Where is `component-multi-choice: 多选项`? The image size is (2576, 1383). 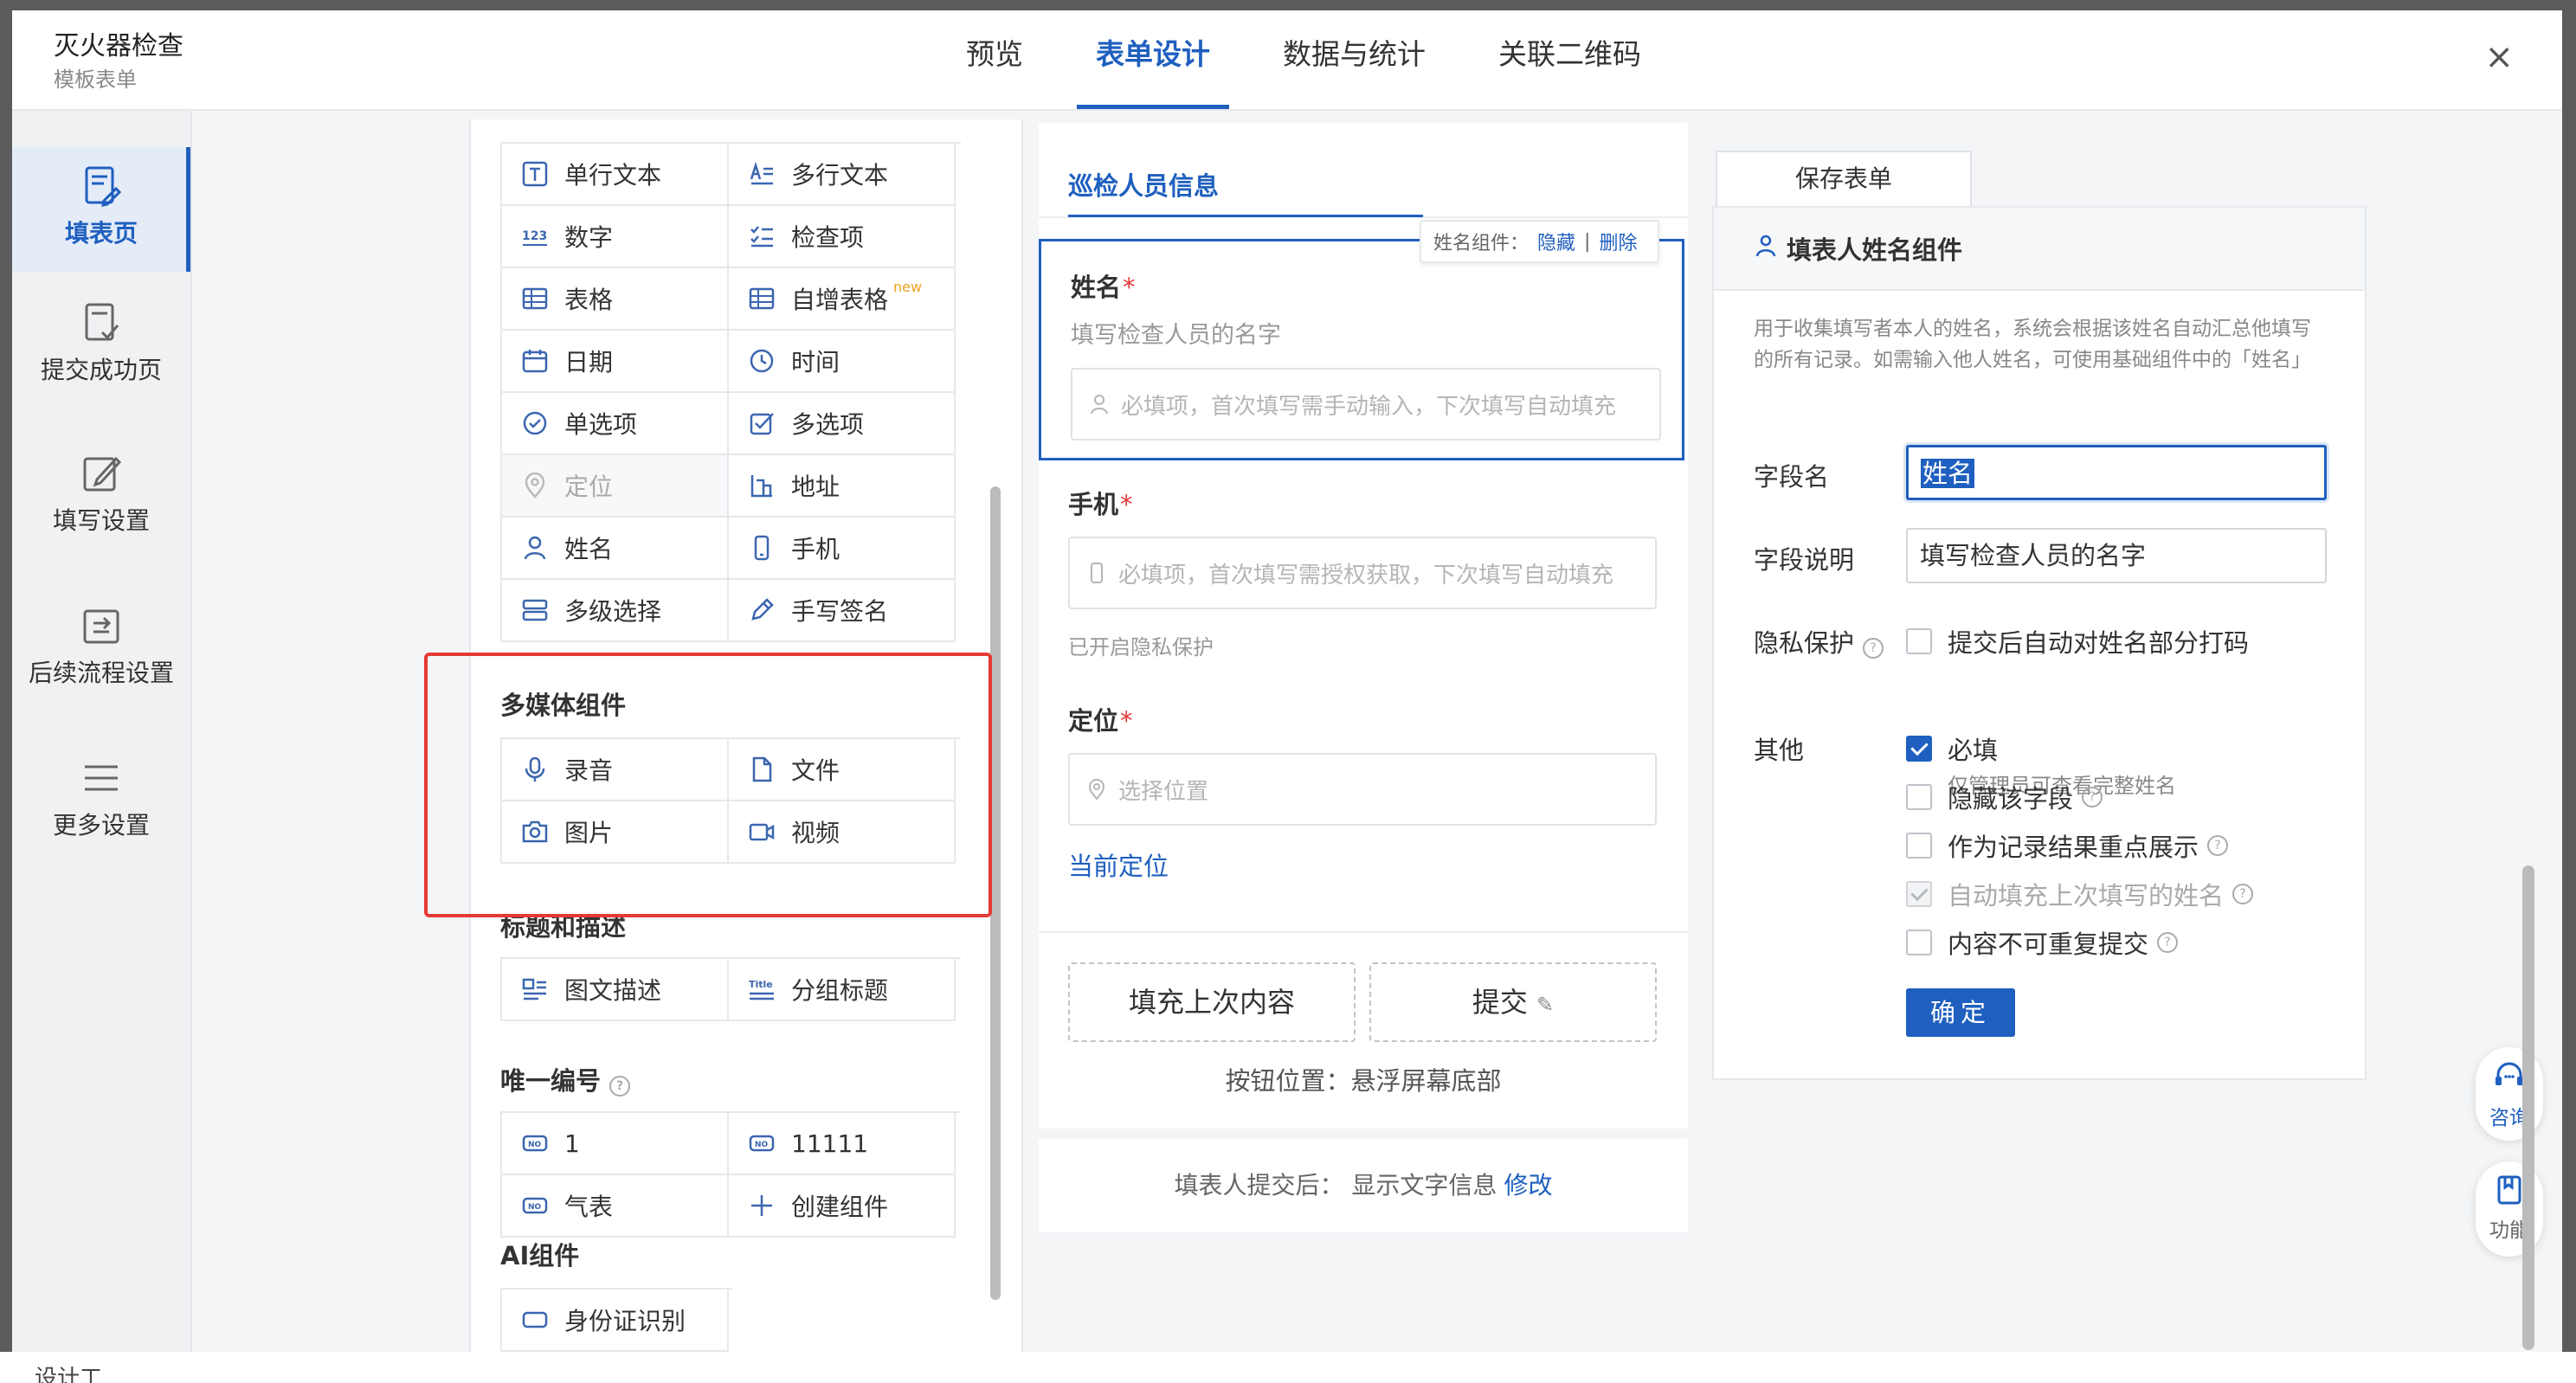 component-multi-choice: 多选项 is located at coordinates (842, 424).